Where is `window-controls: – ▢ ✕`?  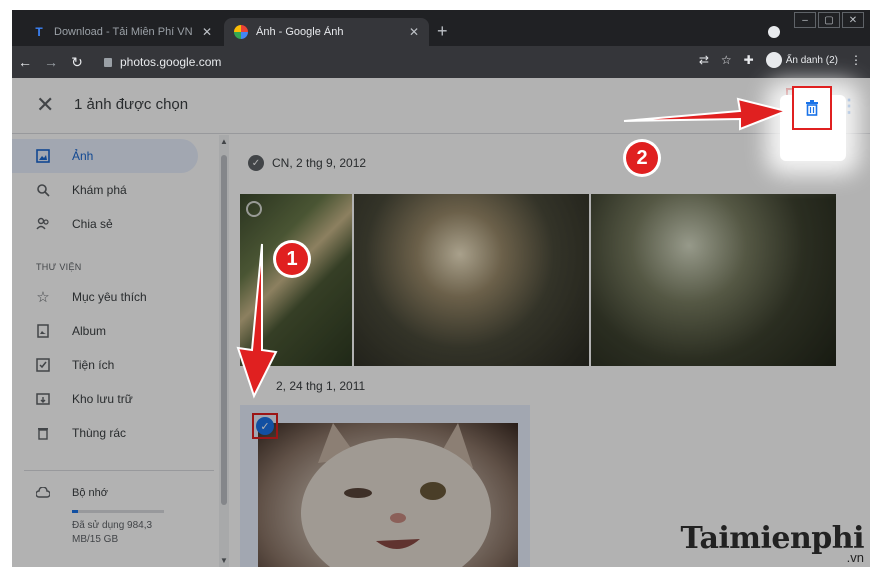
window-controls: – ▢ ✕ is located at coordinates (829, 20).